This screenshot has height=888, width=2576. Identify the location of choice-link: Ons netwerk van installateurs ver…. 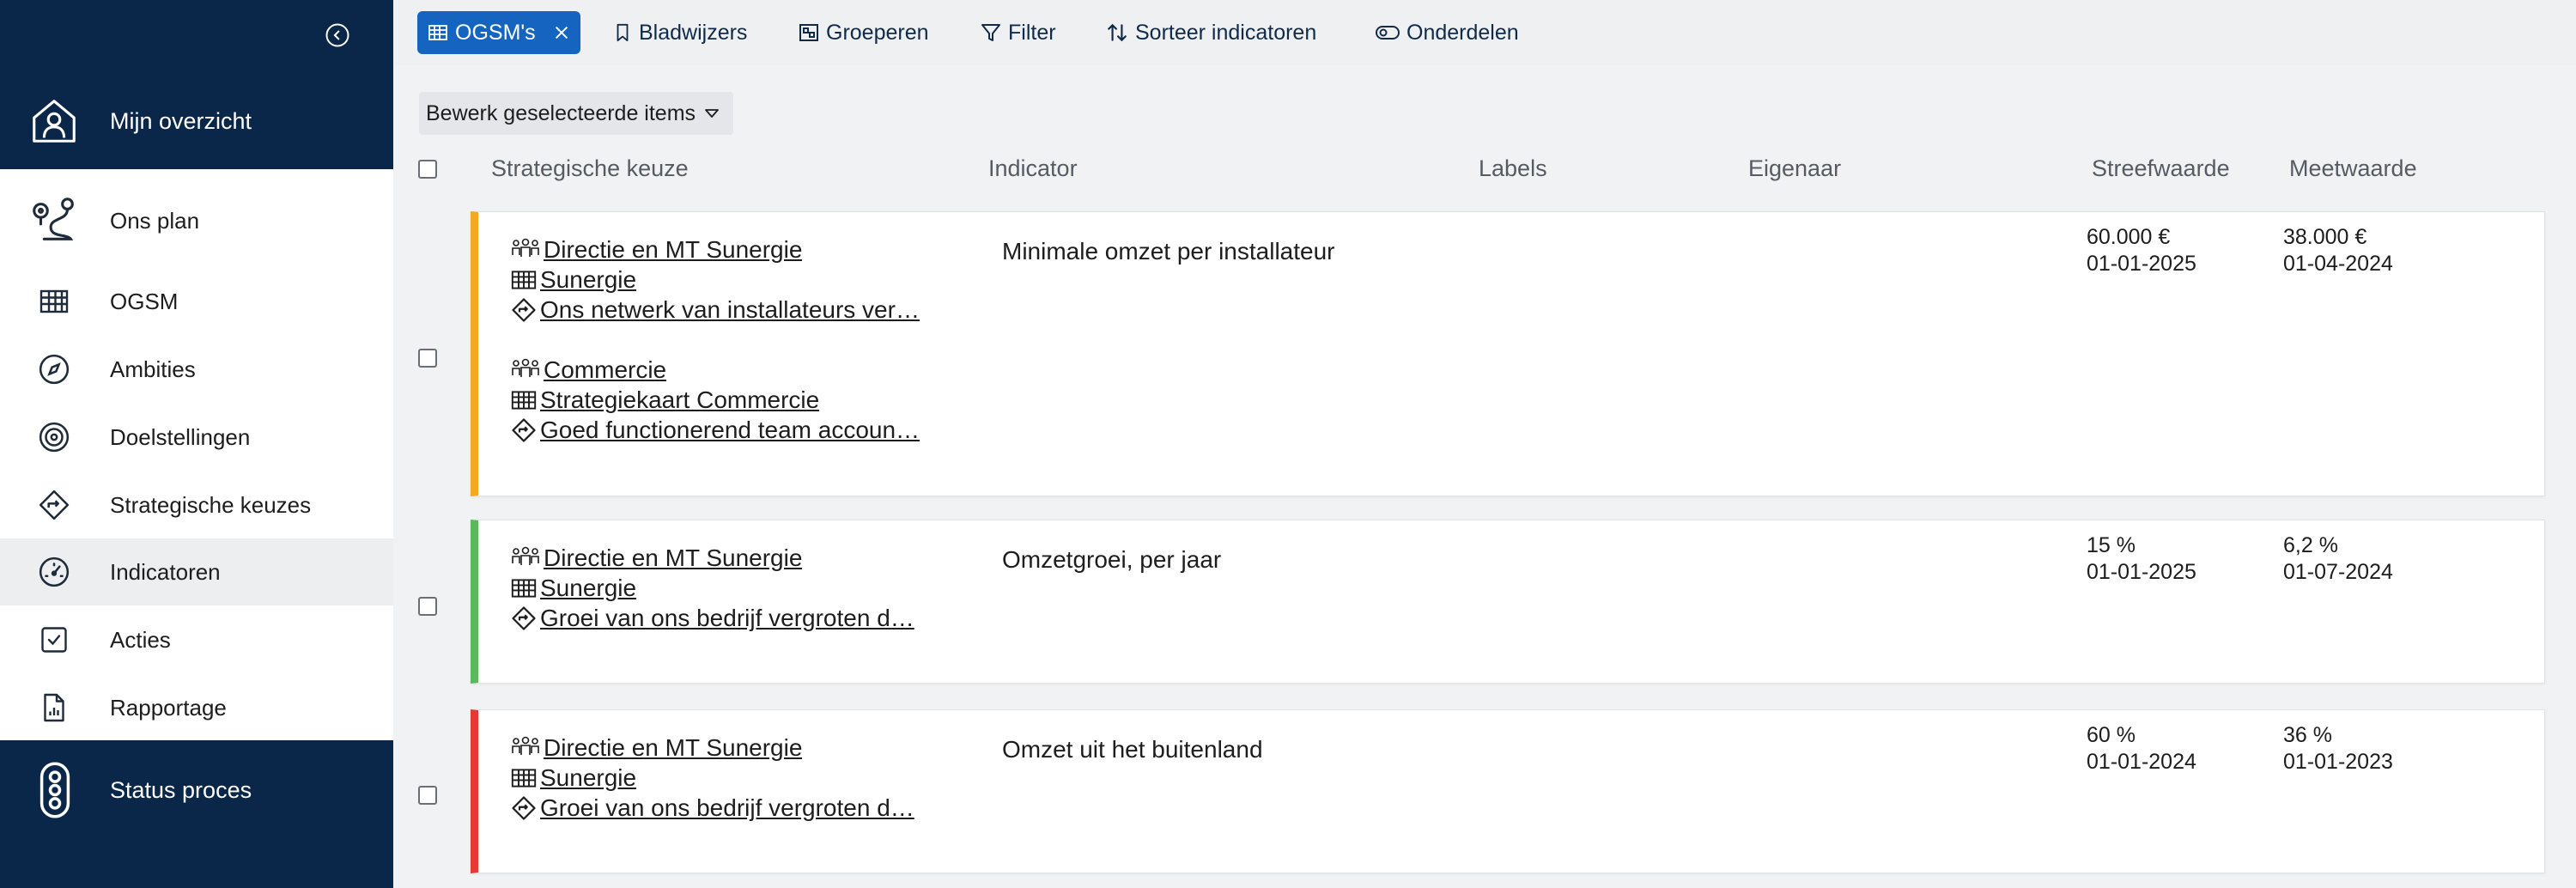
(715, 310).